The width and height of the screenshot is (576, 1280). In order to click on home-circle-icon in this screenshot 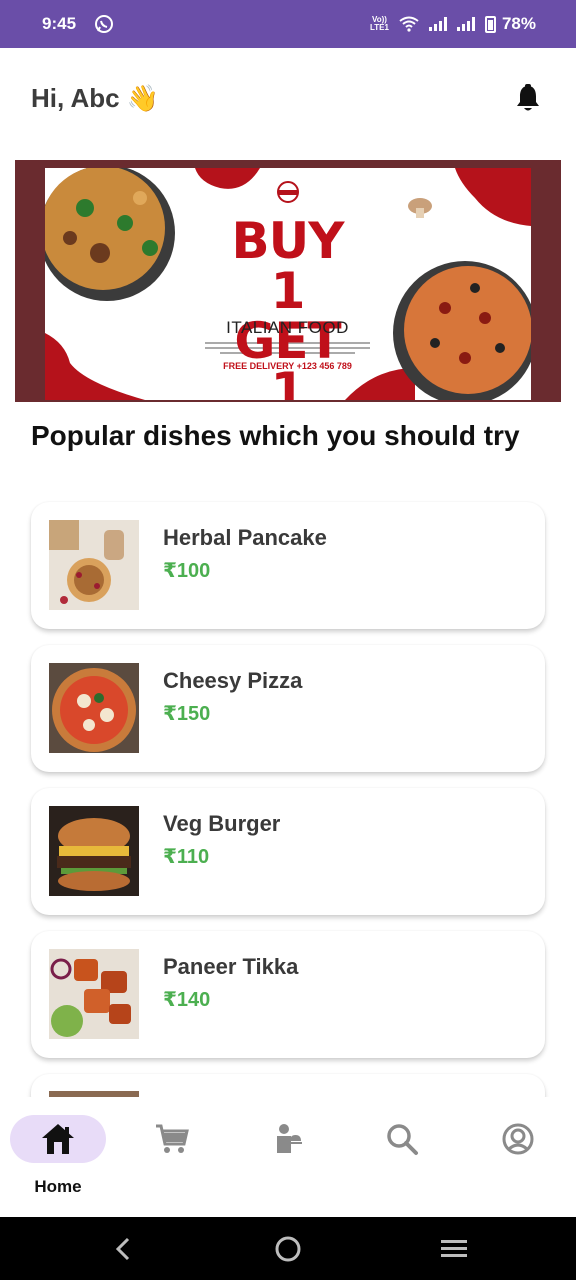, I will do `click(288, 1249)`.